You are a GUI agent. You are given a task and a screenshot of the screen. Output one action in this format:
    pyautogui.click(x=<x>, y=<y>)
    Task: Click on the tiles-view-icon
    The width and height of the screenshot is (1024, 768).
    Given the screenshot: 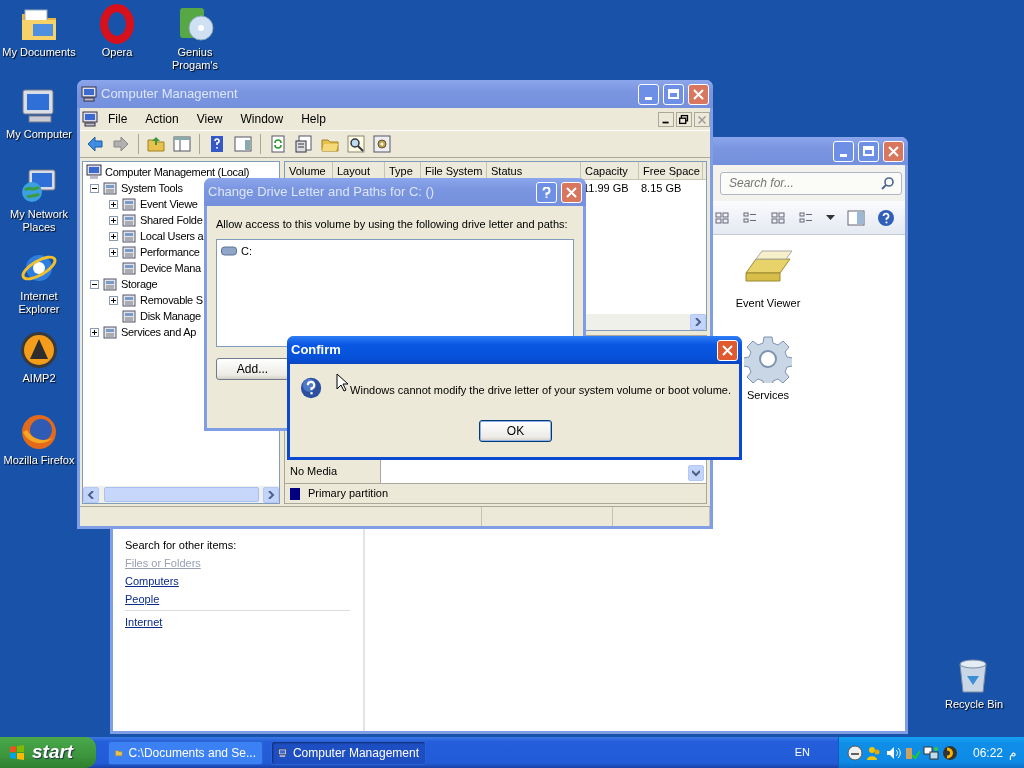 What is the action you would take?
    pyautogui.click(x=778, y=217)
    